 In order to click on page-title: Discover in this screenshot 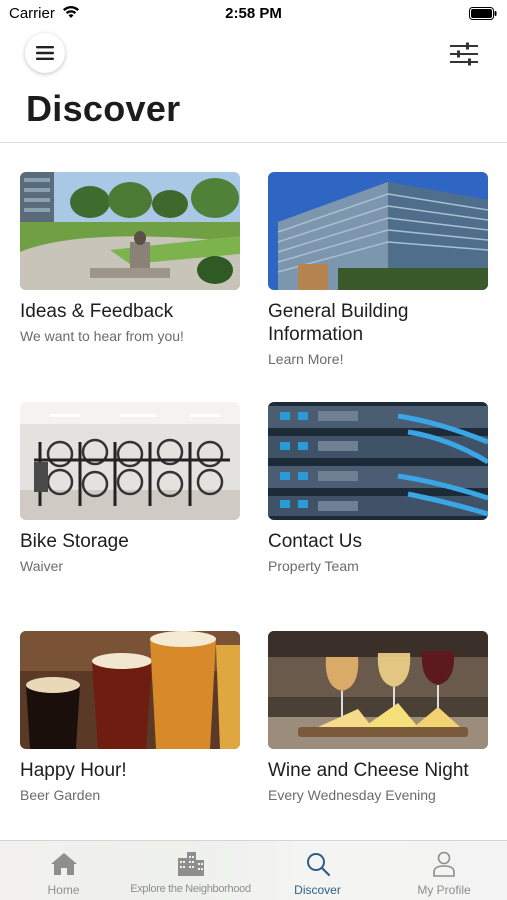, I will do `click(103, 108)`.